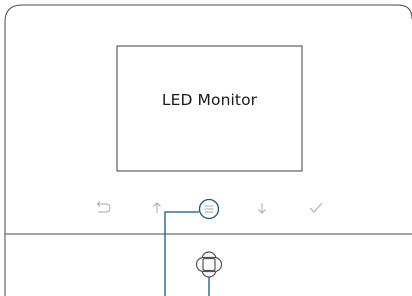  What do you see at coordinates (209, 264) in the screenshot?
I see `joystick-icon` at bounding box center [209, 264].